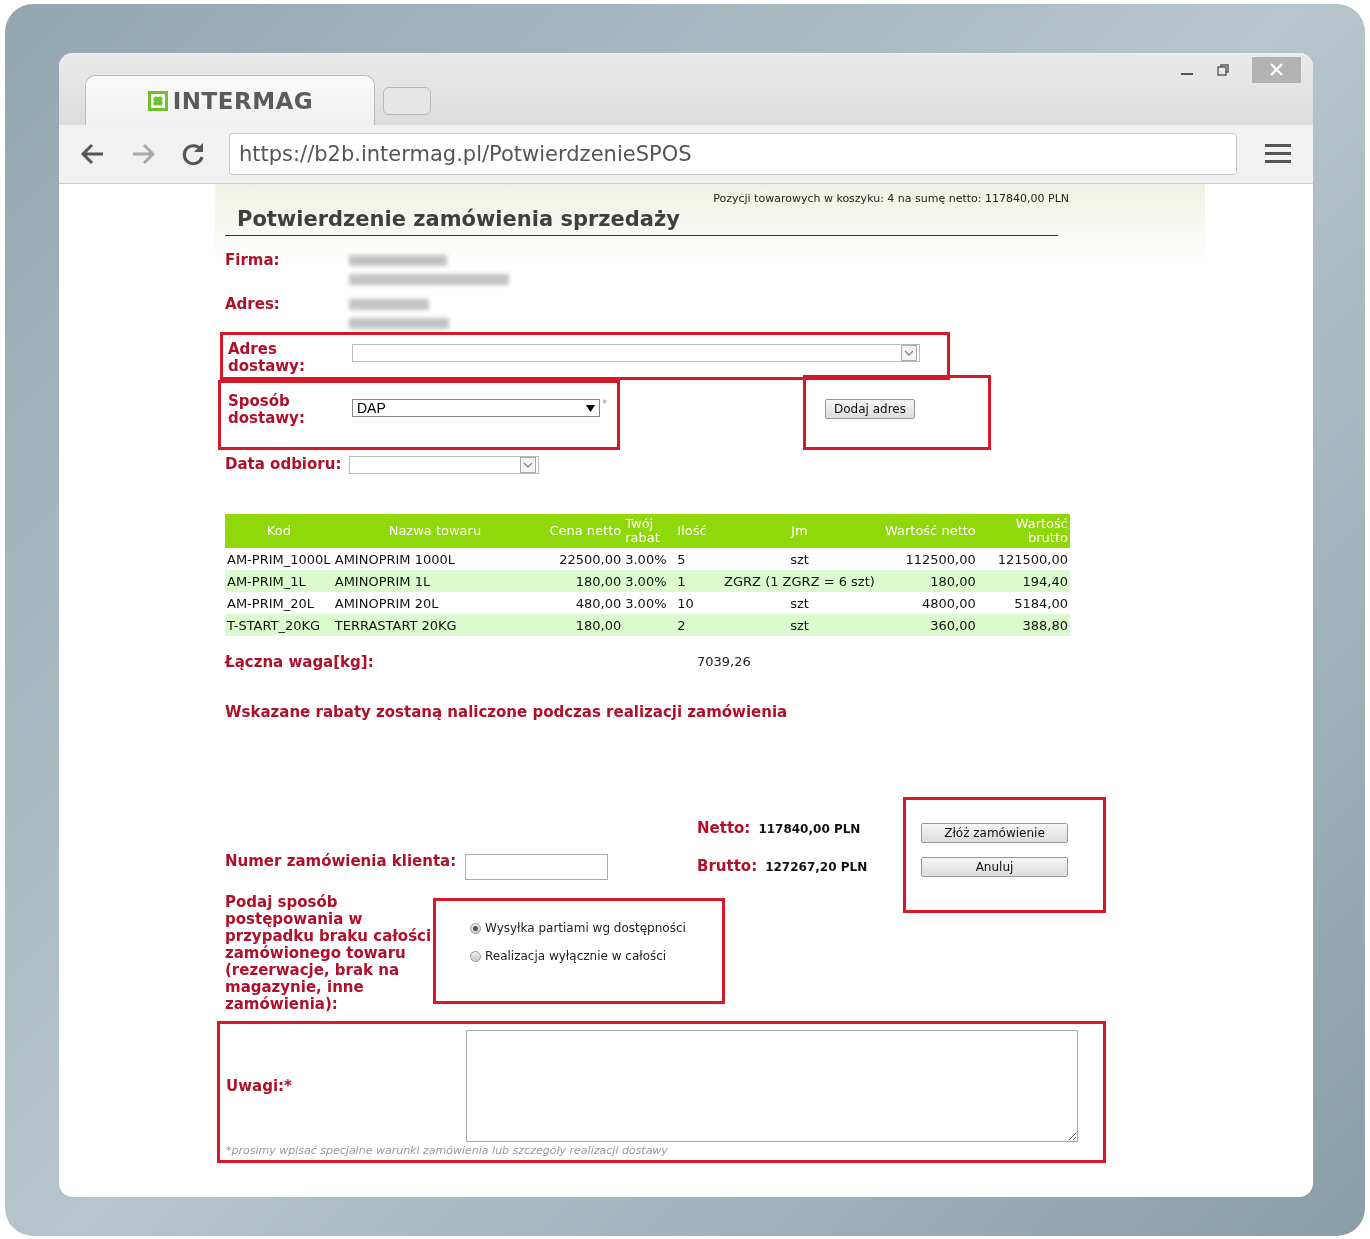 The image size is (1370, 1239). Describe the element at coordinates (284, 464) in the screenshot. I see `field-label: Data odbioru:` at that location.